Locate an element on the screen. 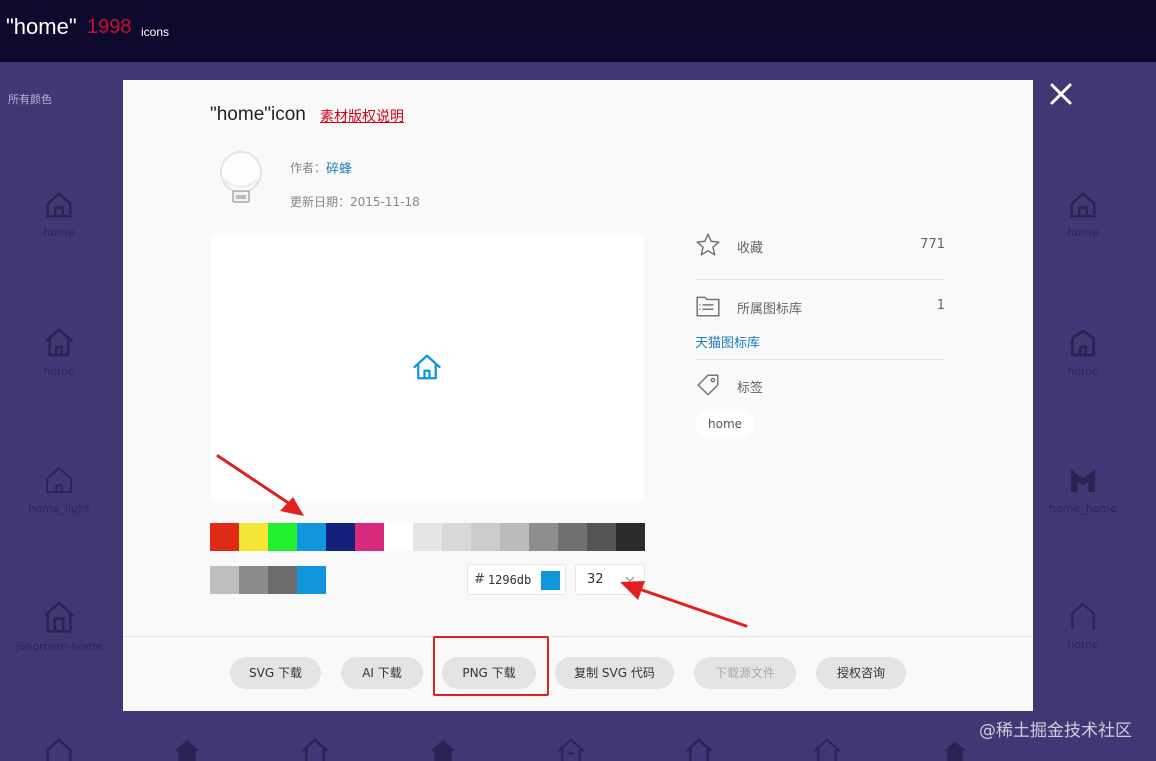 This screenshot has width=1156, height=761. copy-svg-code-button: 复制 SVG 代码 is located at coordinates (614, 673).